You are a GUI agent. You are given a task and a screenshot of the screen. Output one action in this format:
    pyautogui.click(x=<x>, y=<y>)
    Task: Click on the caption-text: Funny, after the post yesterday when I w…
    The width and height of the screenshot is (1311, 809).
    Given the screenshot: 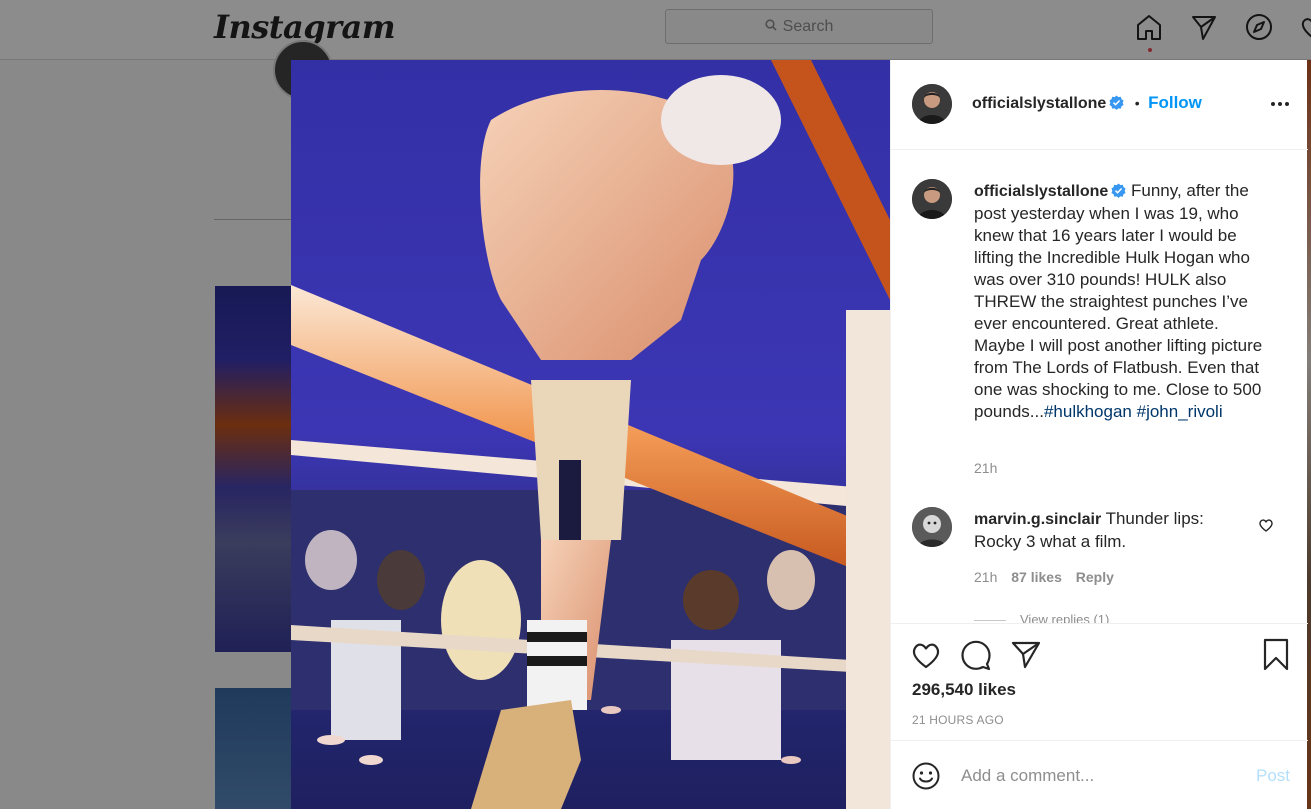 What is the action you would take?
    pyautogui.click(x=1118, y=301)
    